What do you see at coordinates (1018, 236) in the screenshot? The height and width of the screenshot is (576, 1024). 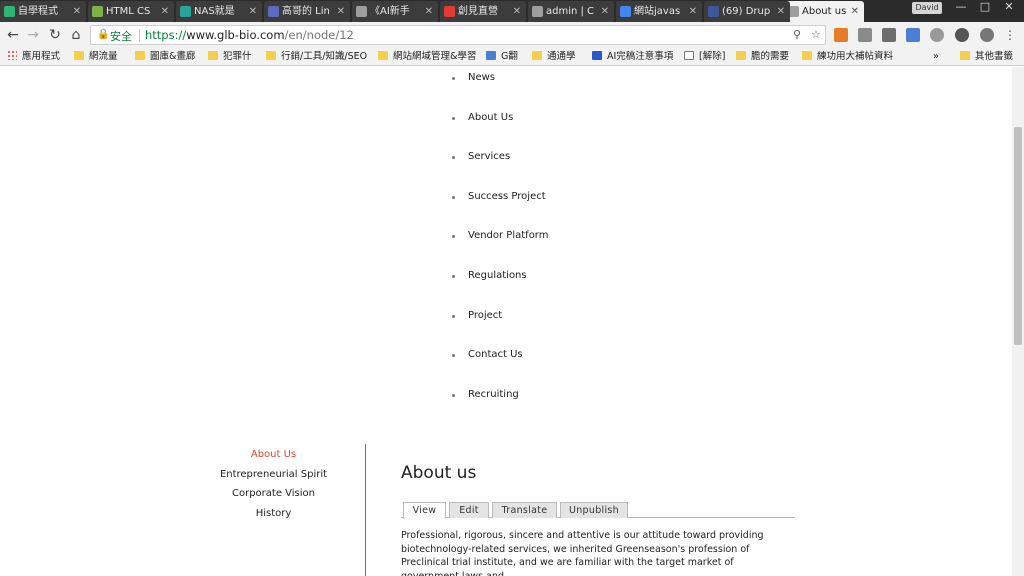 I see `scroll-thumb` at bounding box center [1018, 236].